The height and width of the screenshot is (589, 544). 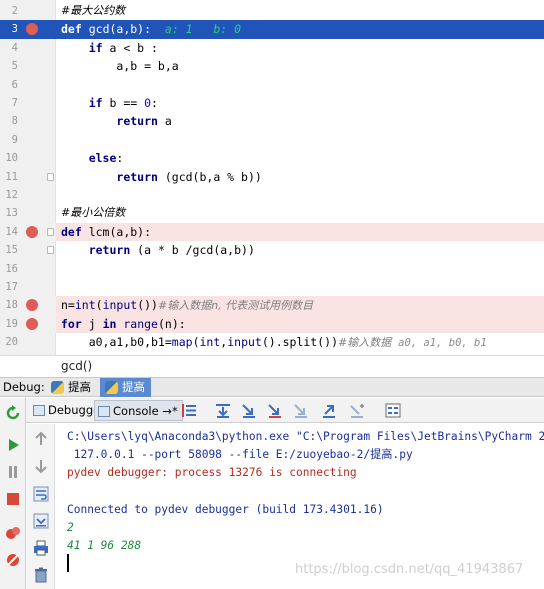 I want to click on step-into-icon, so click(x=249, y=410).